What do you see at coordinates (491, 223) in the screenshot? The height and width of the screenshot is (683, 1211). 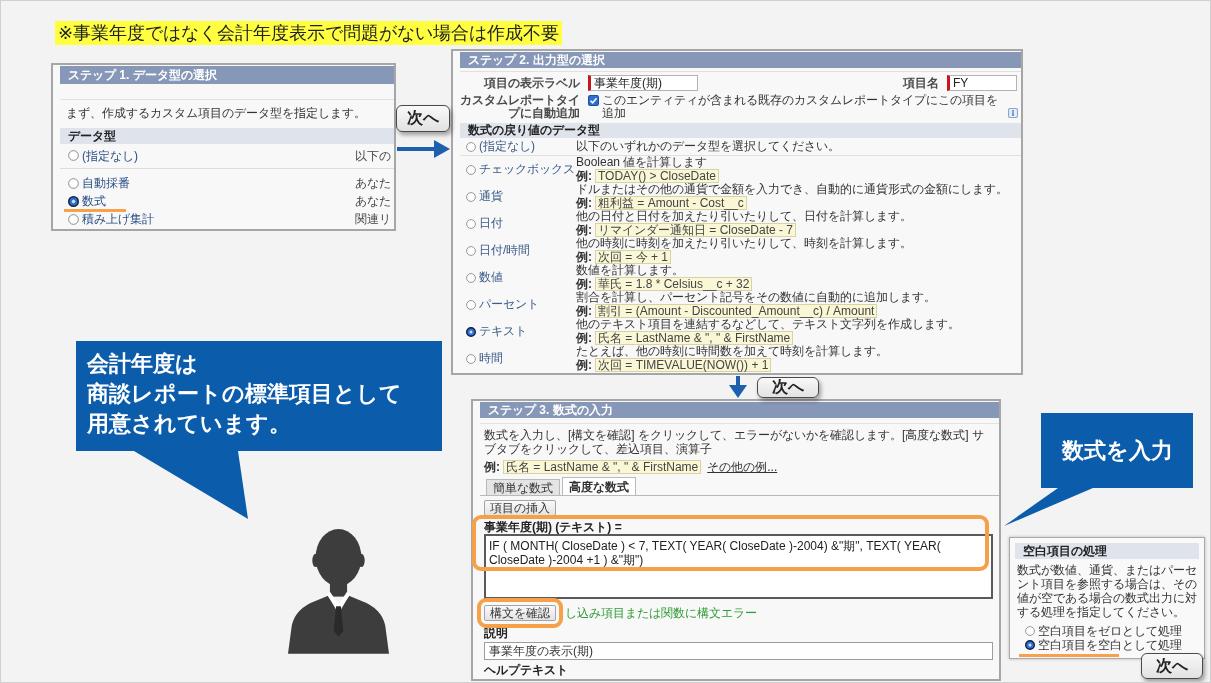 I see `option-label: 日付` at bounding box center [491, 223].